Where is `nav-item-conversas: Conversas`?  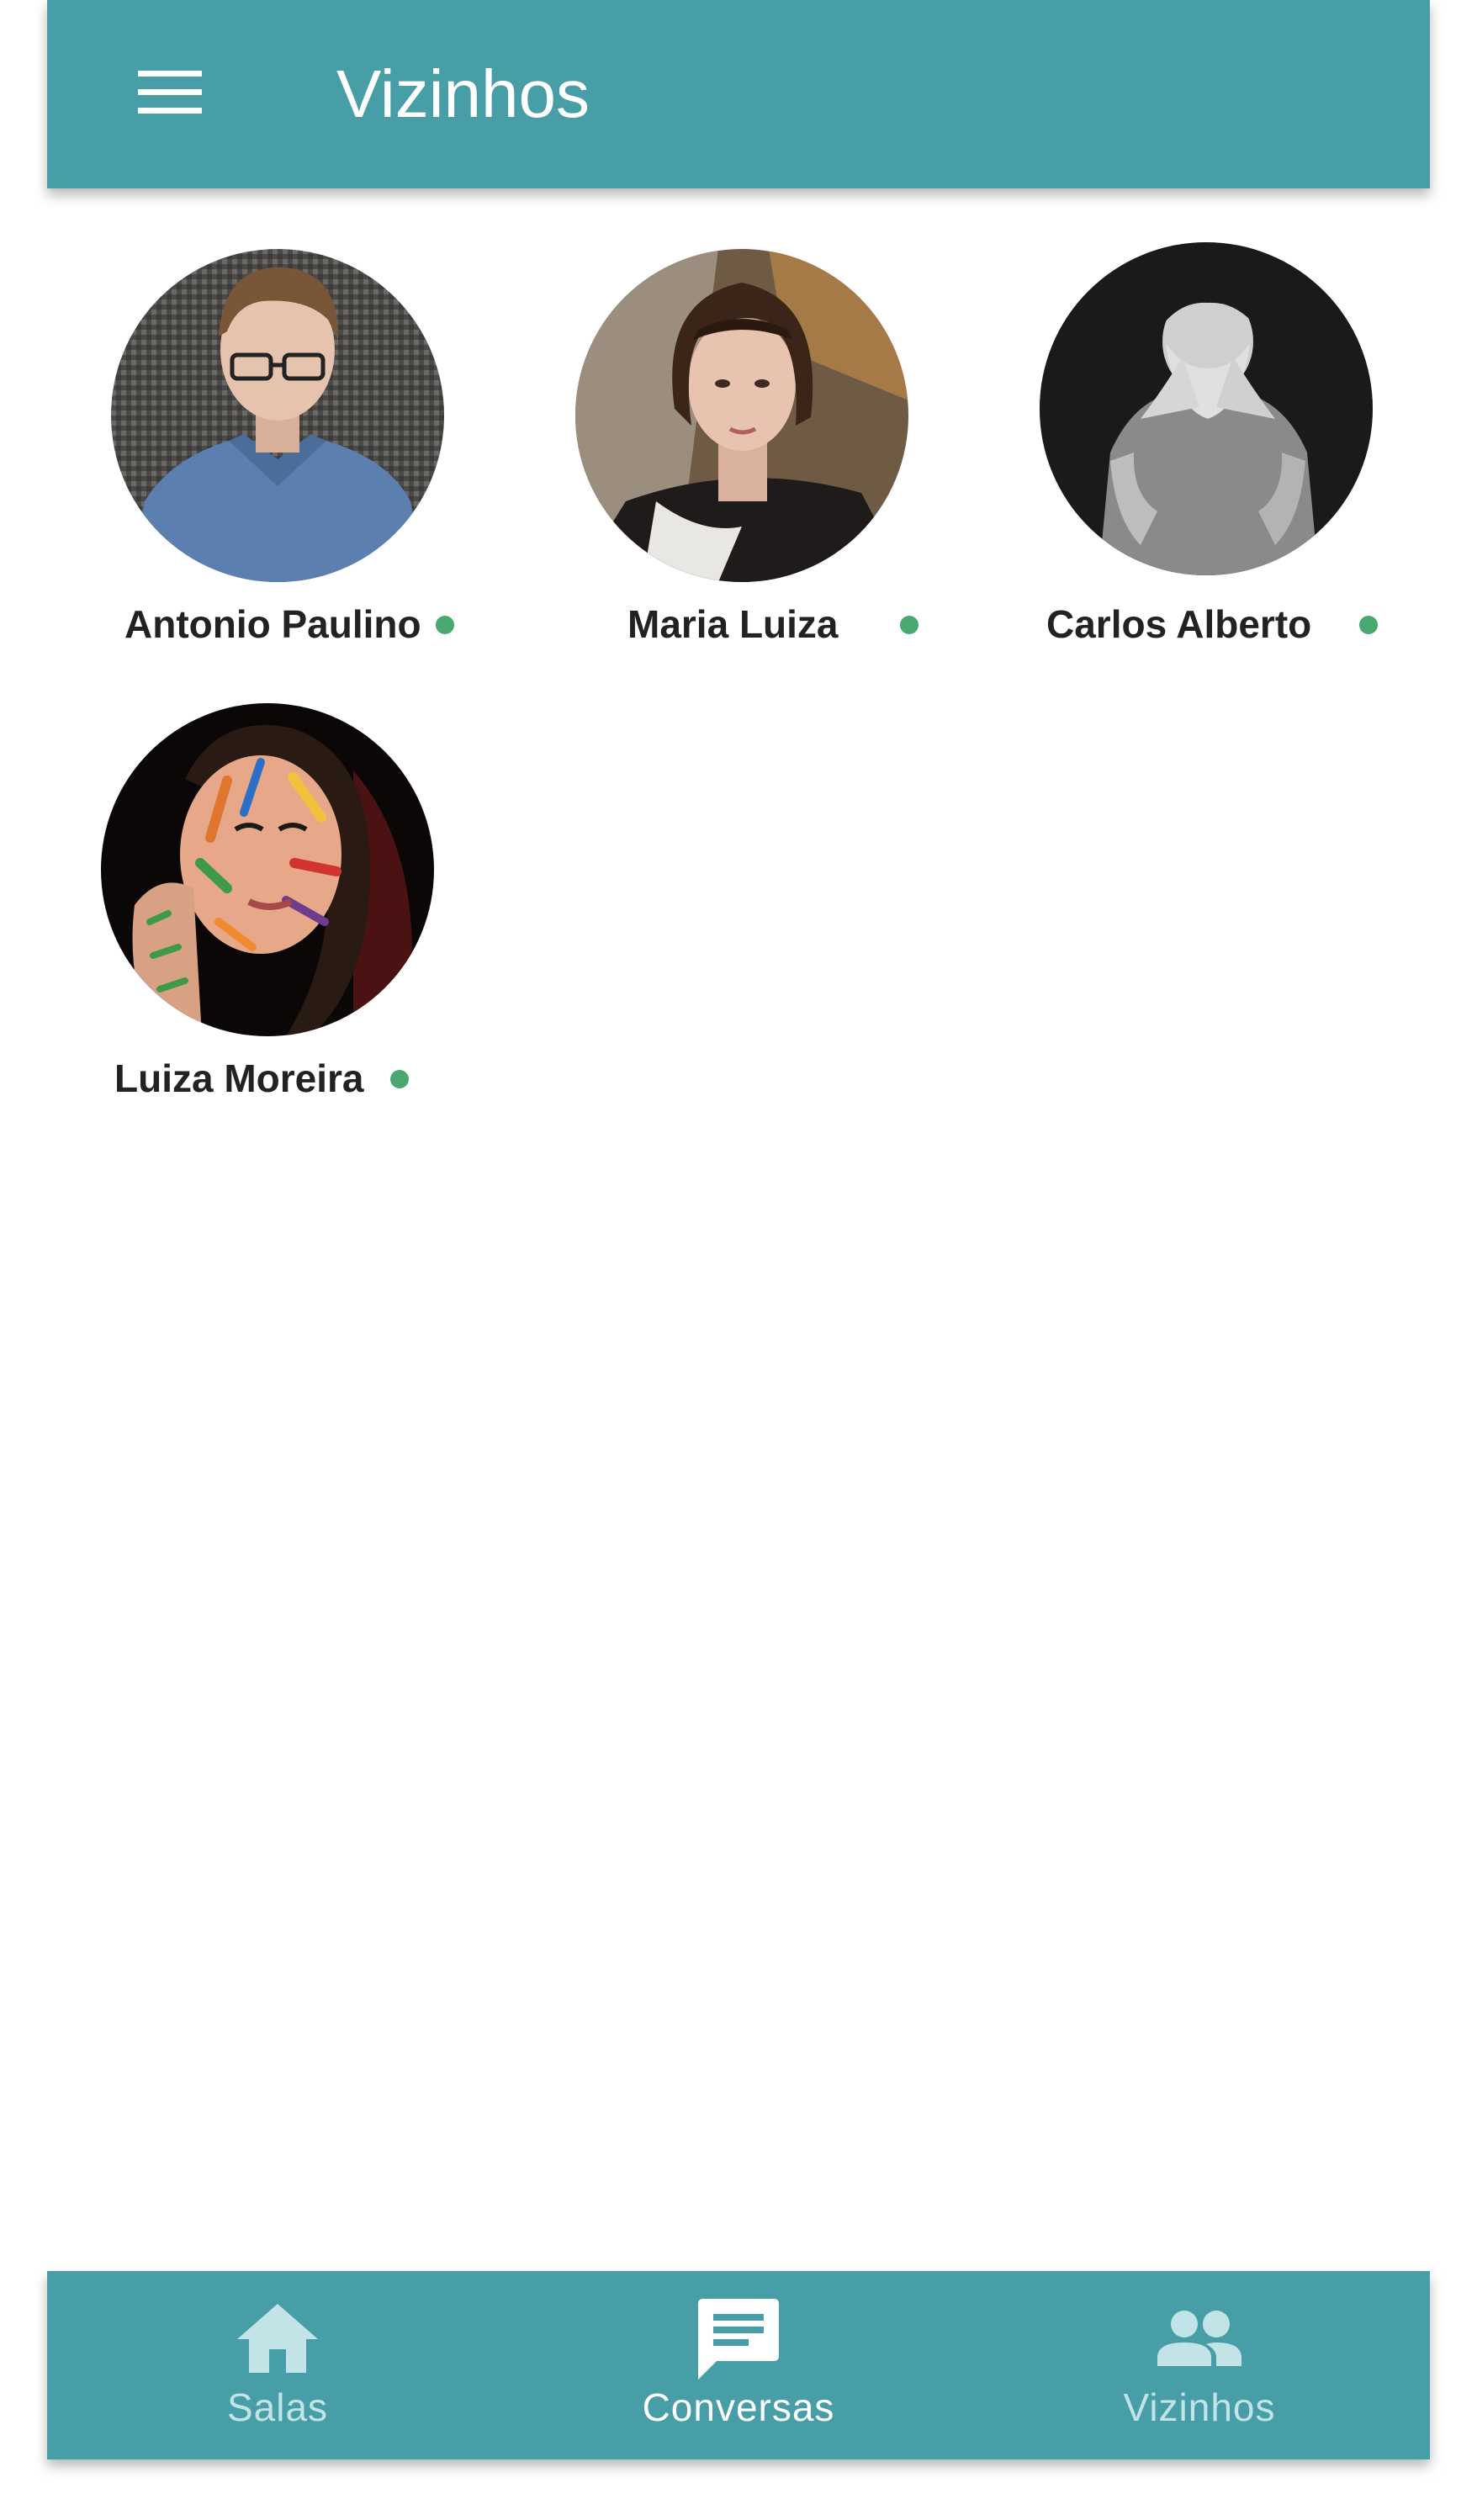
nav-item-conversas: Conversas is located at coordinates (738, 2365).